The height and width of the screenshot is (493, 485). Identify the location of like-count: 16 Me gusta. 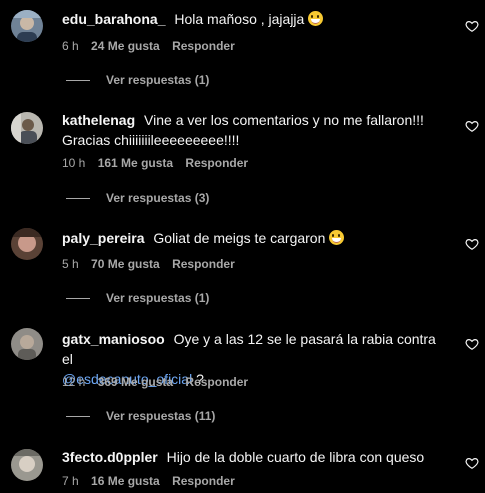
(125, 481).